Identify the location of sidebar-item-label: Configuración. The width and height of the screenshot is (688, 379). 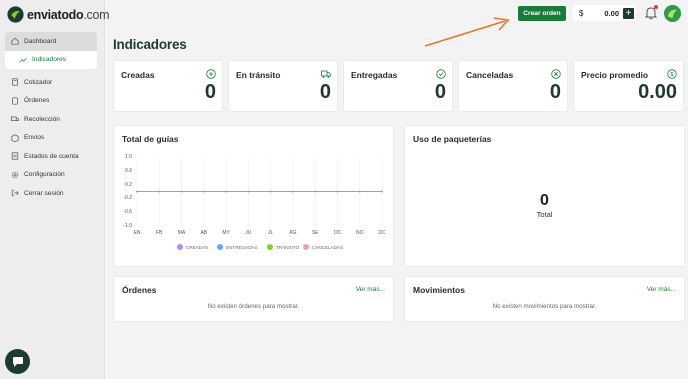
(44, 175).